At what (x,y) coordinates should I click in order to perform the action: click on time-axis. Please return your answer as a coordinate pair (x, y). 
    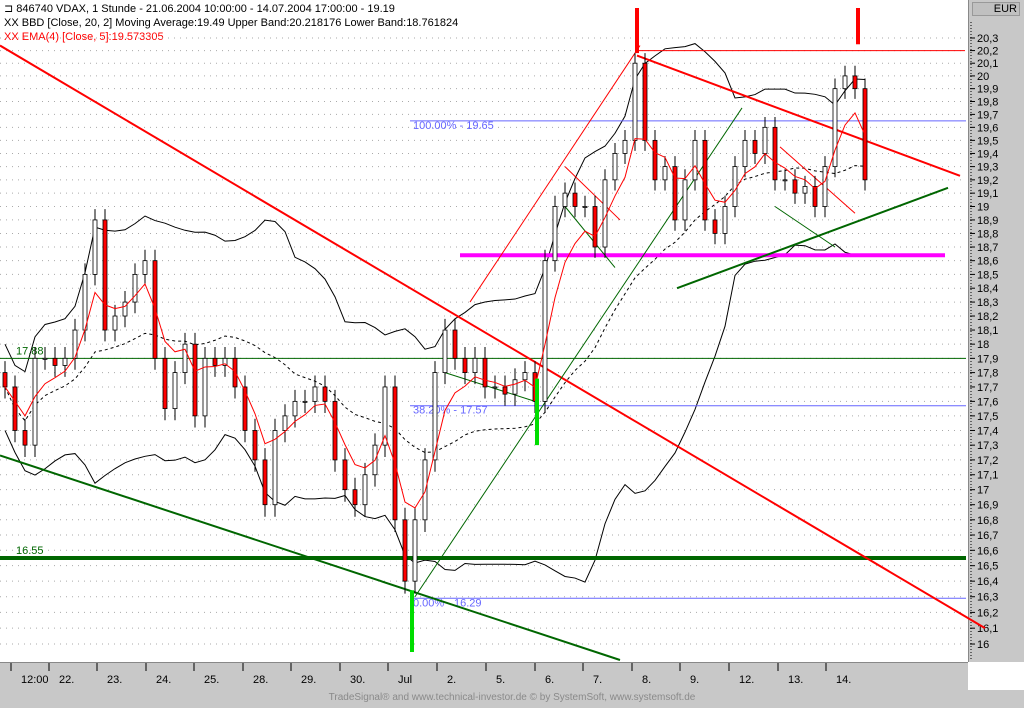
    Looking at the image, I should click on (484, 676).